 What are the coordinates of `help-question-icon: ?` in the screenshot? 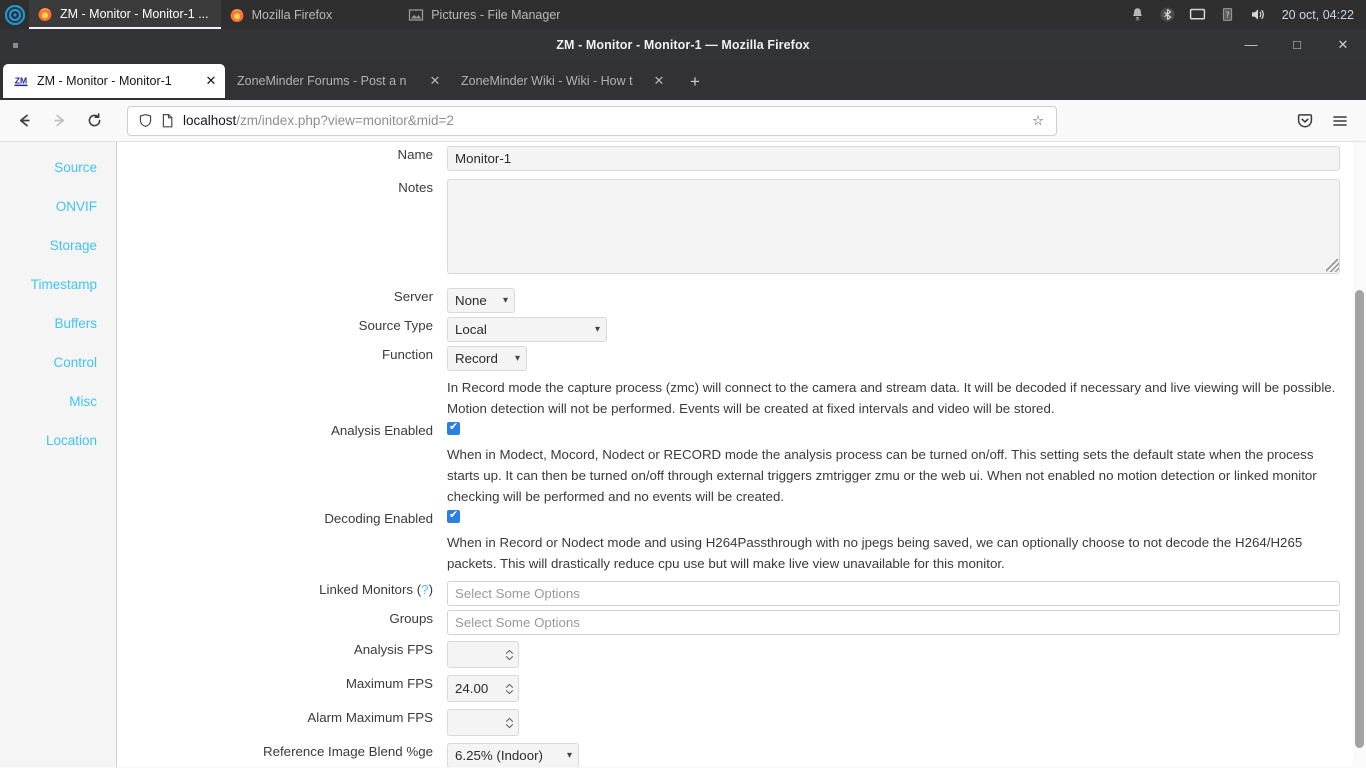 It's located at (424, 589).